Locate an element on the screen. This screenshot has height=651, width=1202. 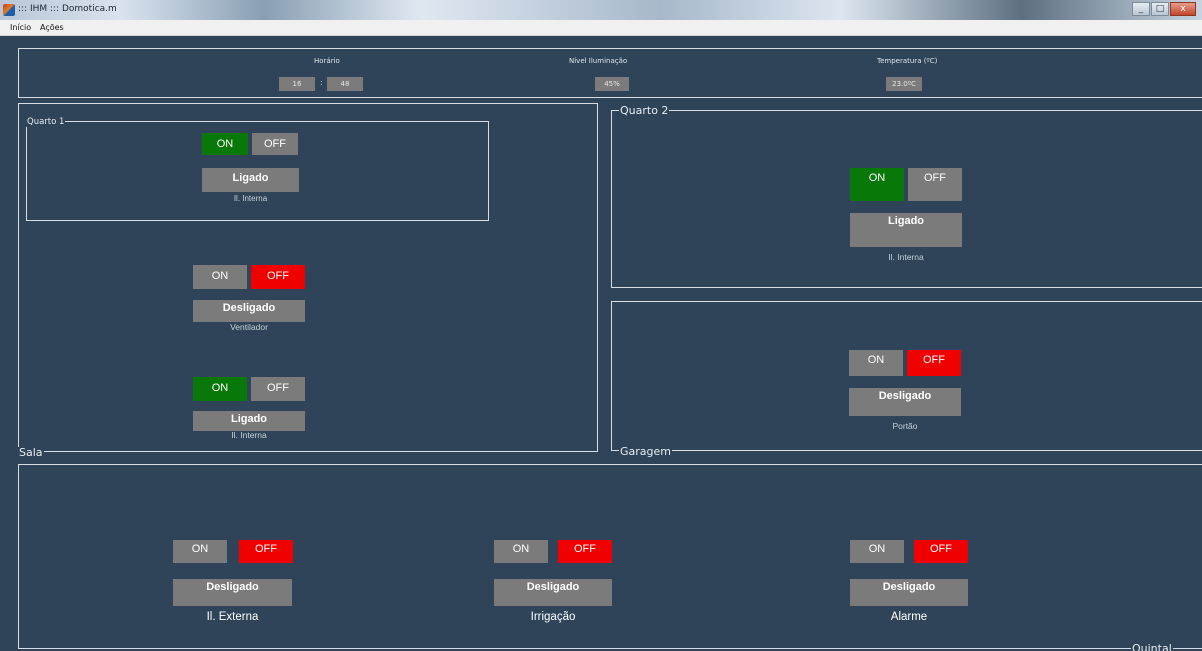
garagem-status: Desligado is located at coordinates (905, 402).